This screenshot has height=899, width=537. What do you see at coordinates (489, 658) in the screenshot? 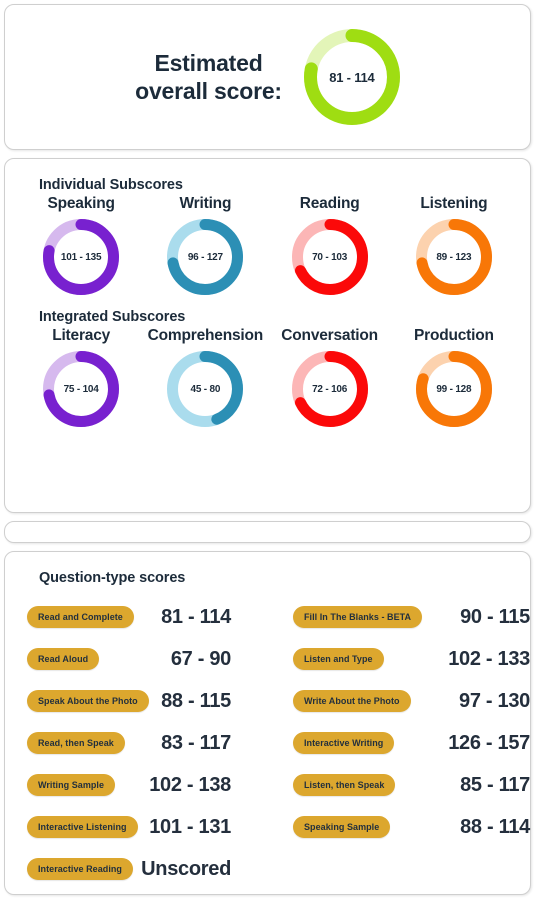
I see `question-type-score: 102 - 133` at bounding box center [489, 658].